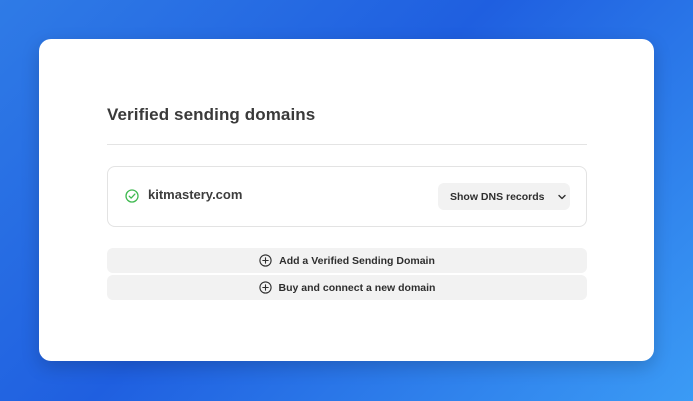  Describe the element at coordinates (347, 196) in the screenshot. I see `domain-row: kitmastery.com Show DNS records` at that location.